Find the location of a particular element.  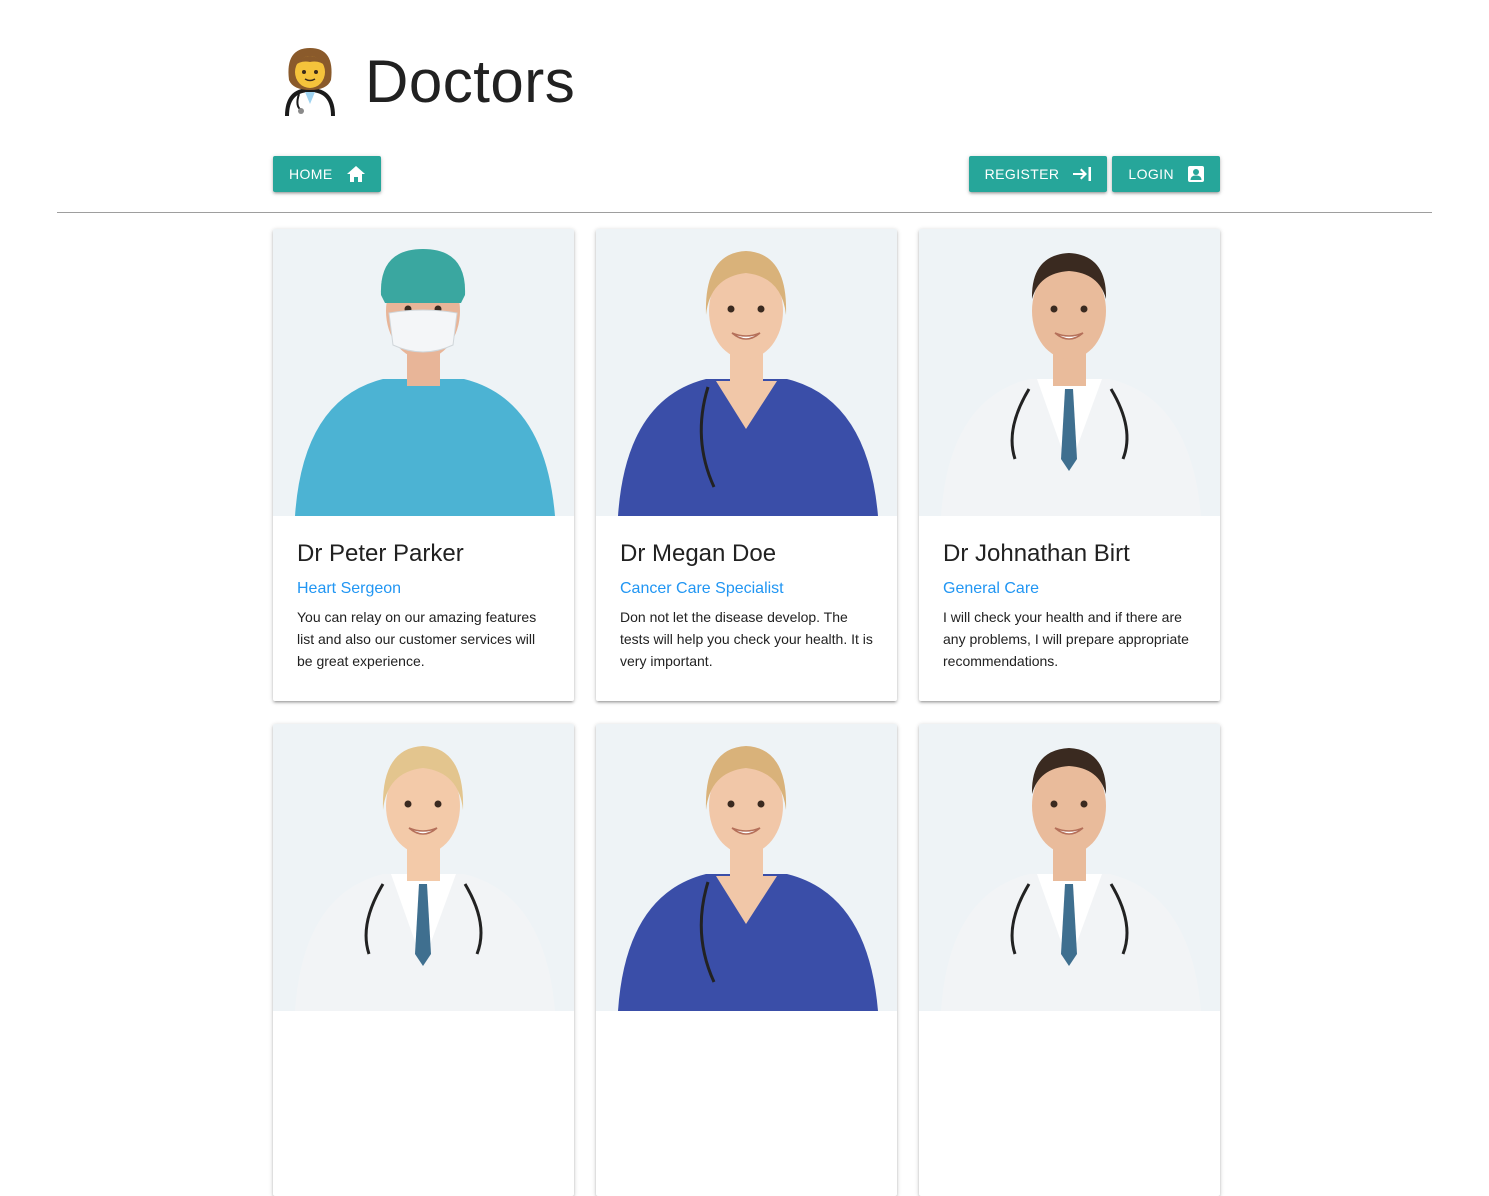

home-button-label: HOME is located at coordinates (311, 174).